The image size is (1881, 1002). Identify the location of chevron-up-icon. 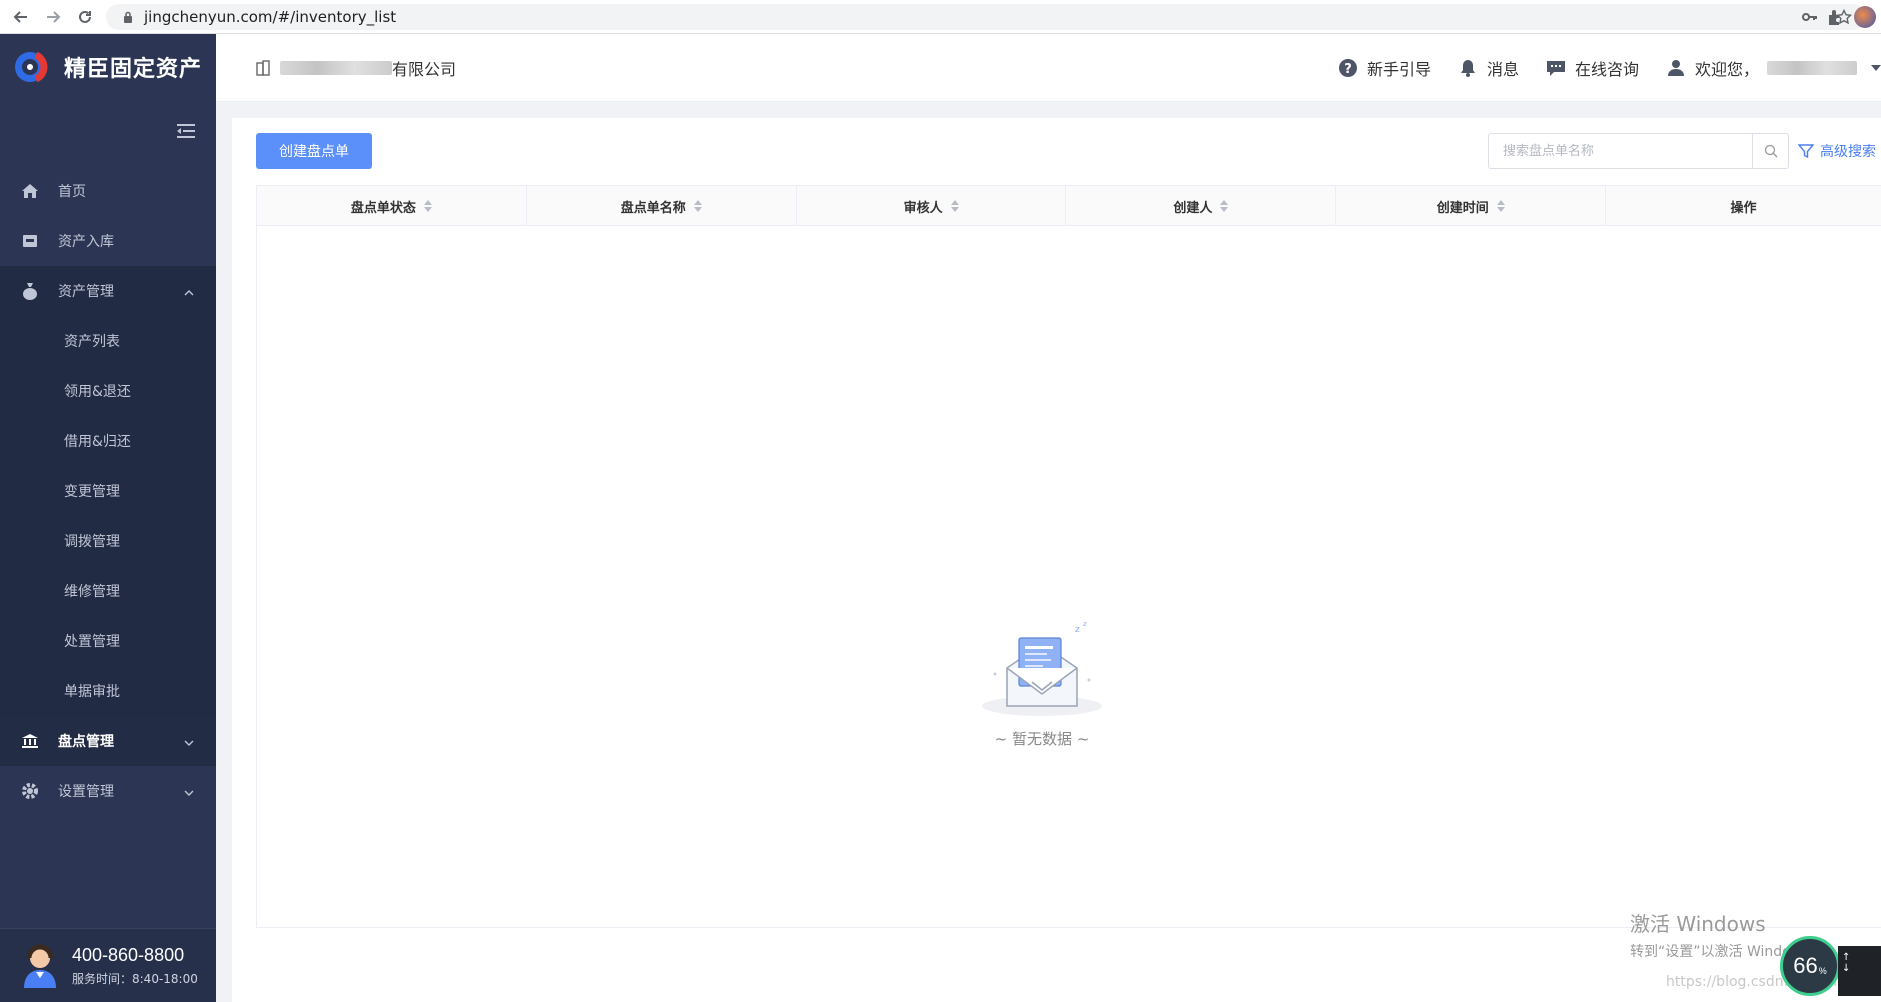
(189, 292).